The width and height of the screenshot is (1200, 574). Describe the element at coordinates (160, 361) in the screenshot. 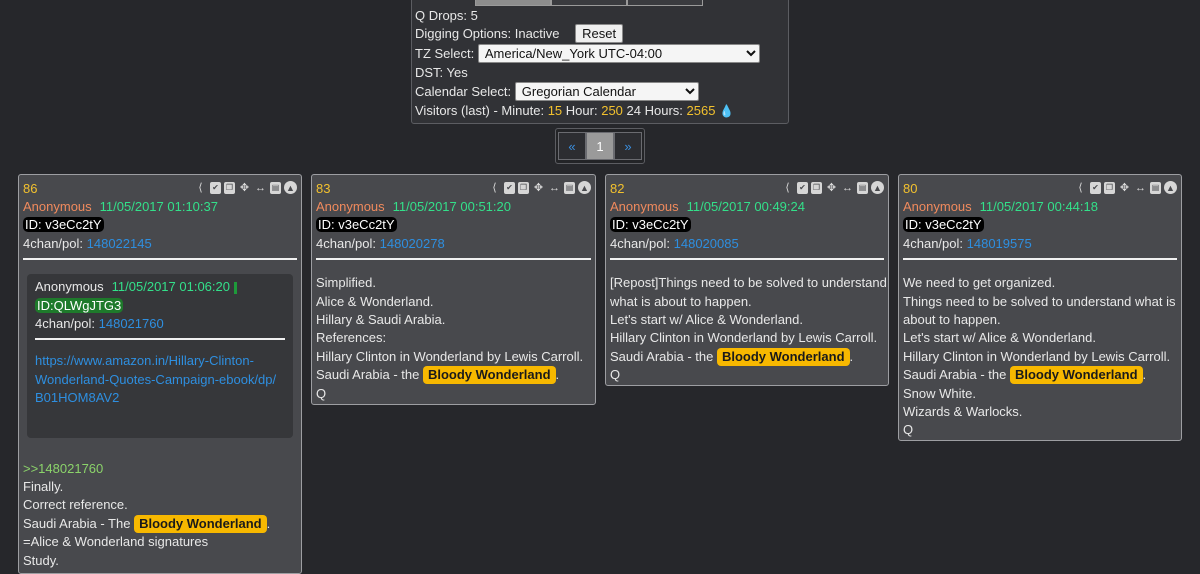

I see `ref-url-line-1: https://www.amazon.in/Hillary-Clinton-` at that location.